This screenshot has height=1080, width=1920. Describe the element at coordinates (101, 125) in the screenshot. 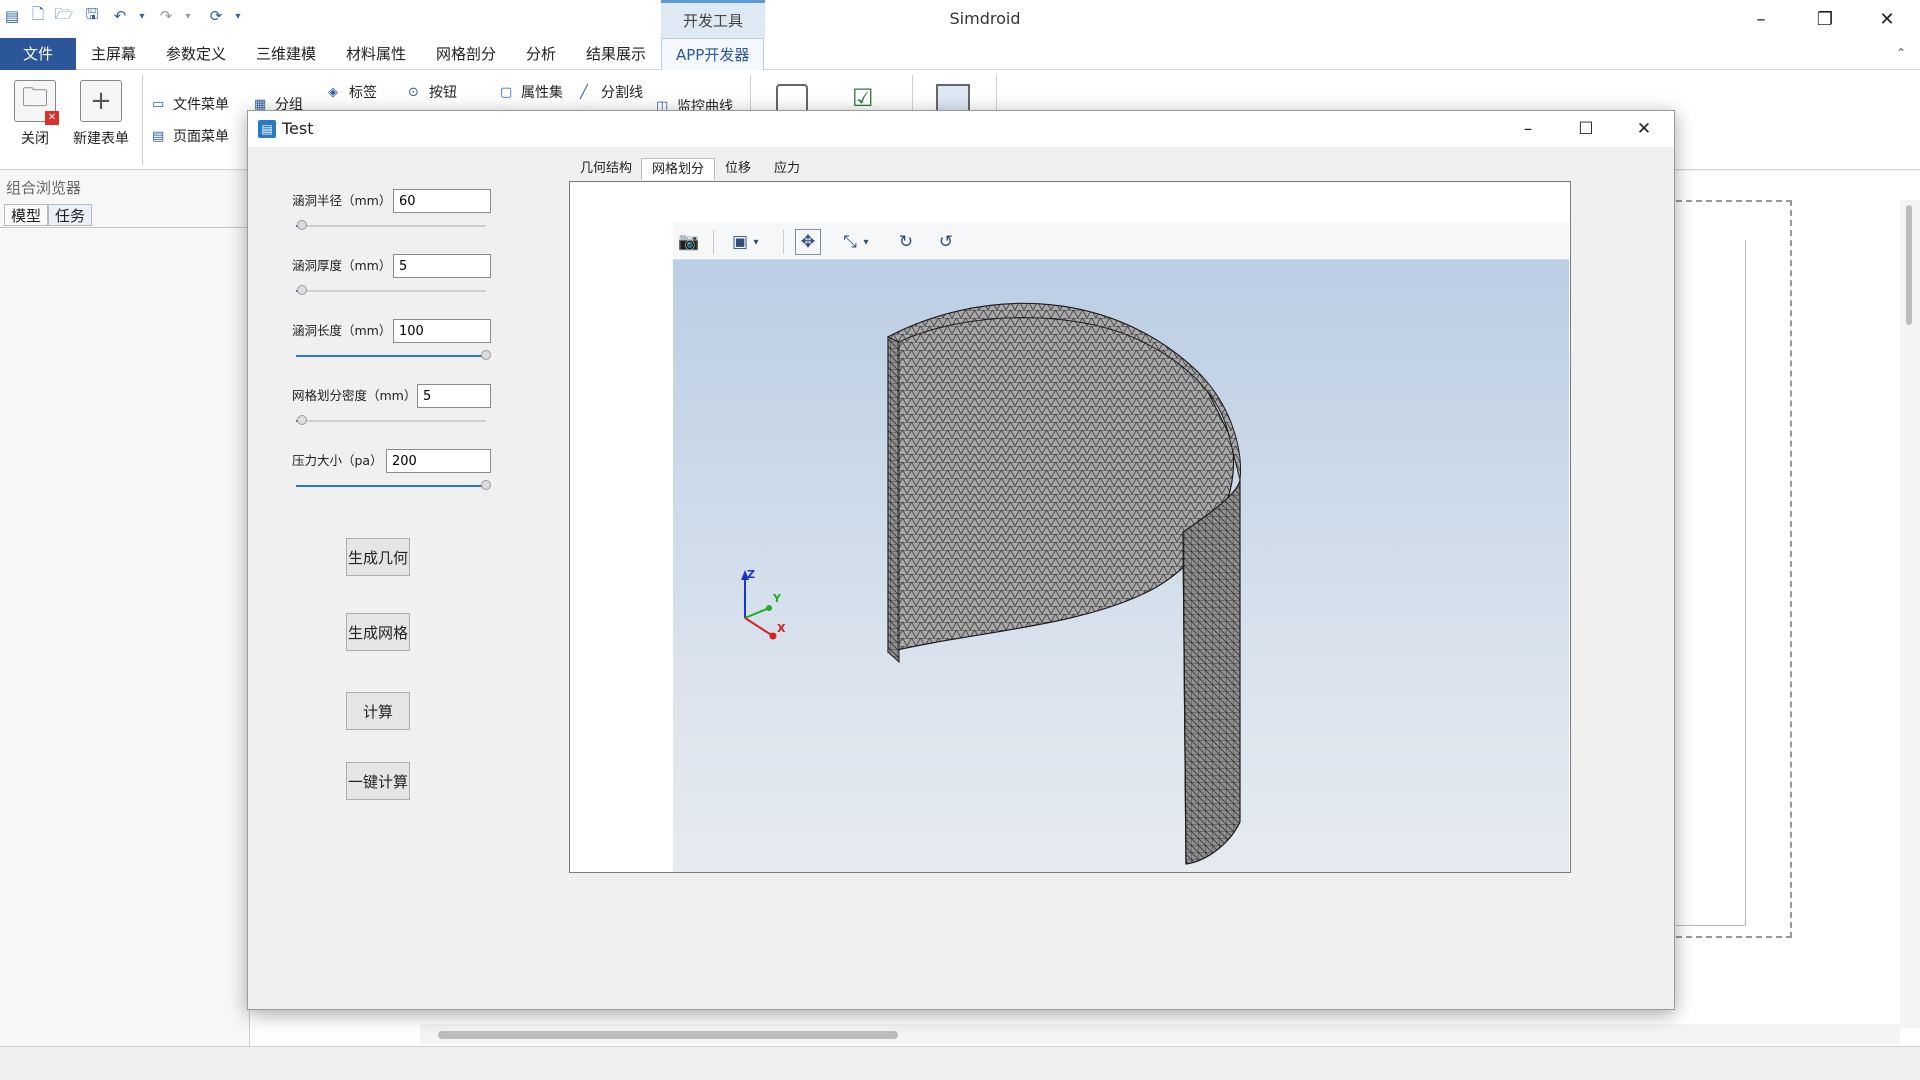

I see `new-form-button: + 新建表单` at that location.